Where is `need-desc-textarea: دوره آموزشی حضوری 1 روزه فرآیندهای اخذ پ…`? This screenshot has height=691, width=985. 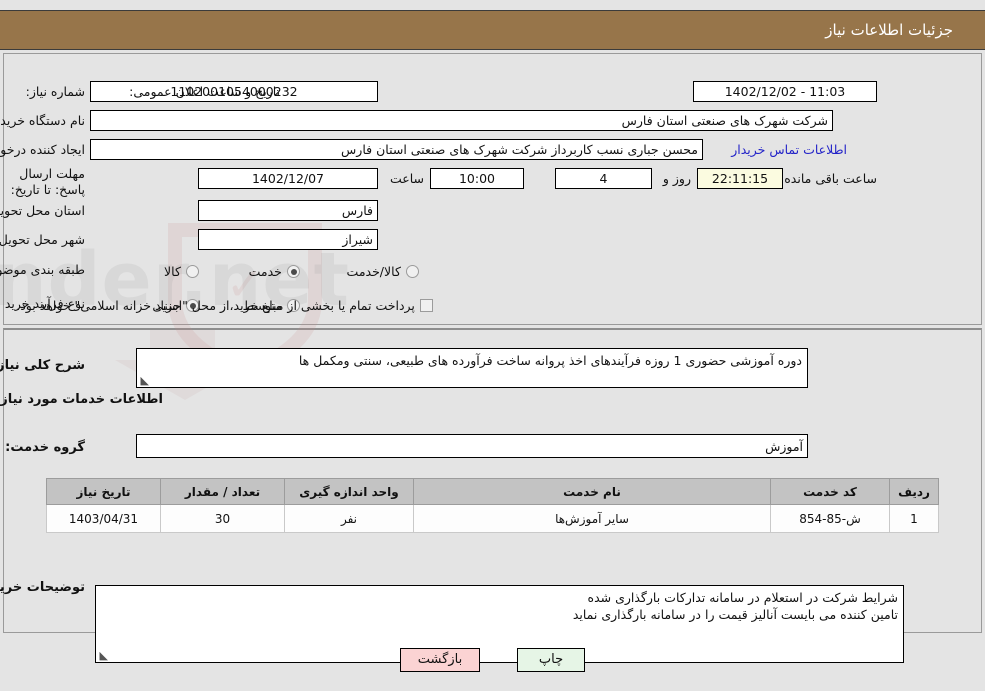 need-desc-textarea: دوره آموزشی حضوری 1 روزه فرآیندهای اخذ پ… is located at coordinates (472, 368).